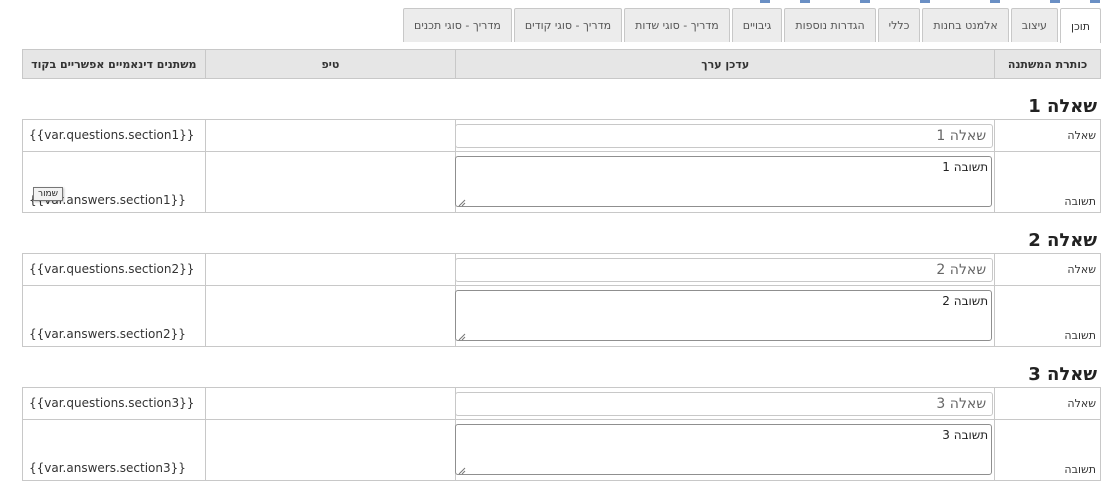  Describe the element at coordinates (1062, 374) in the screenshot. I see `section-title: שאלה 3` at that location.